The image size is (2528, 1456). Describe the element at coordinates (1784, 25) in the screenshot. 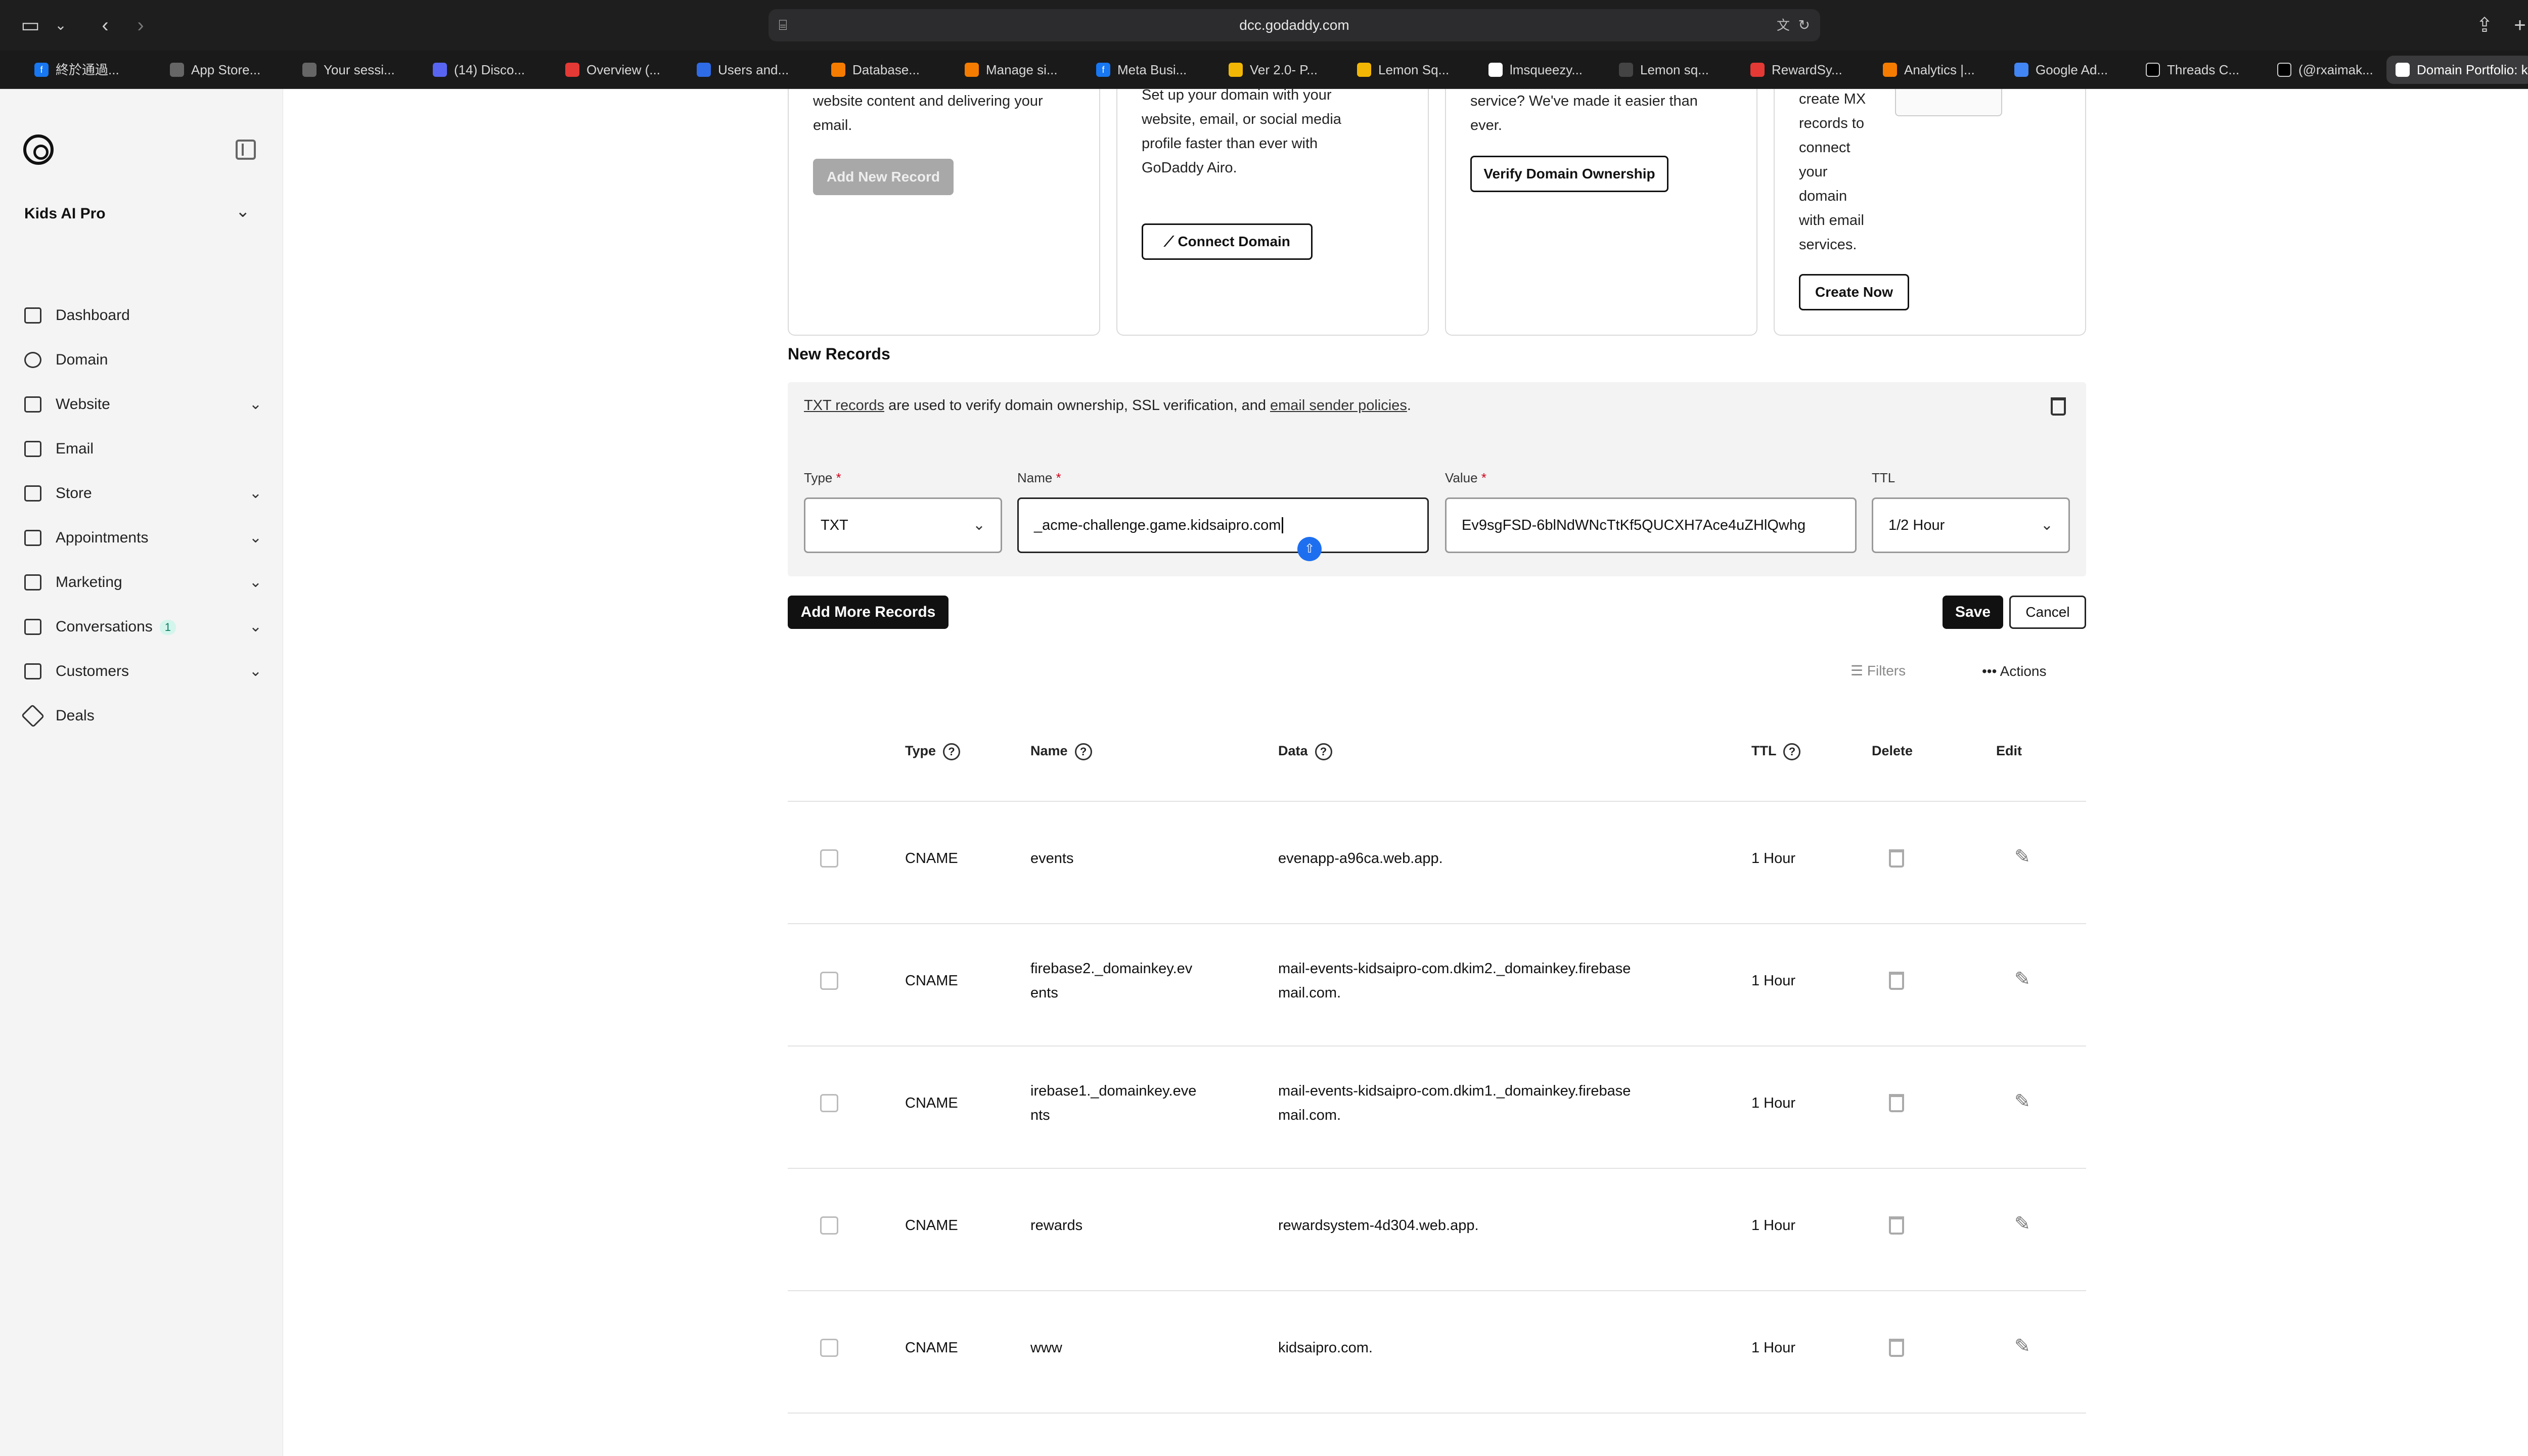

I see `translate-icon: 文` at that location.